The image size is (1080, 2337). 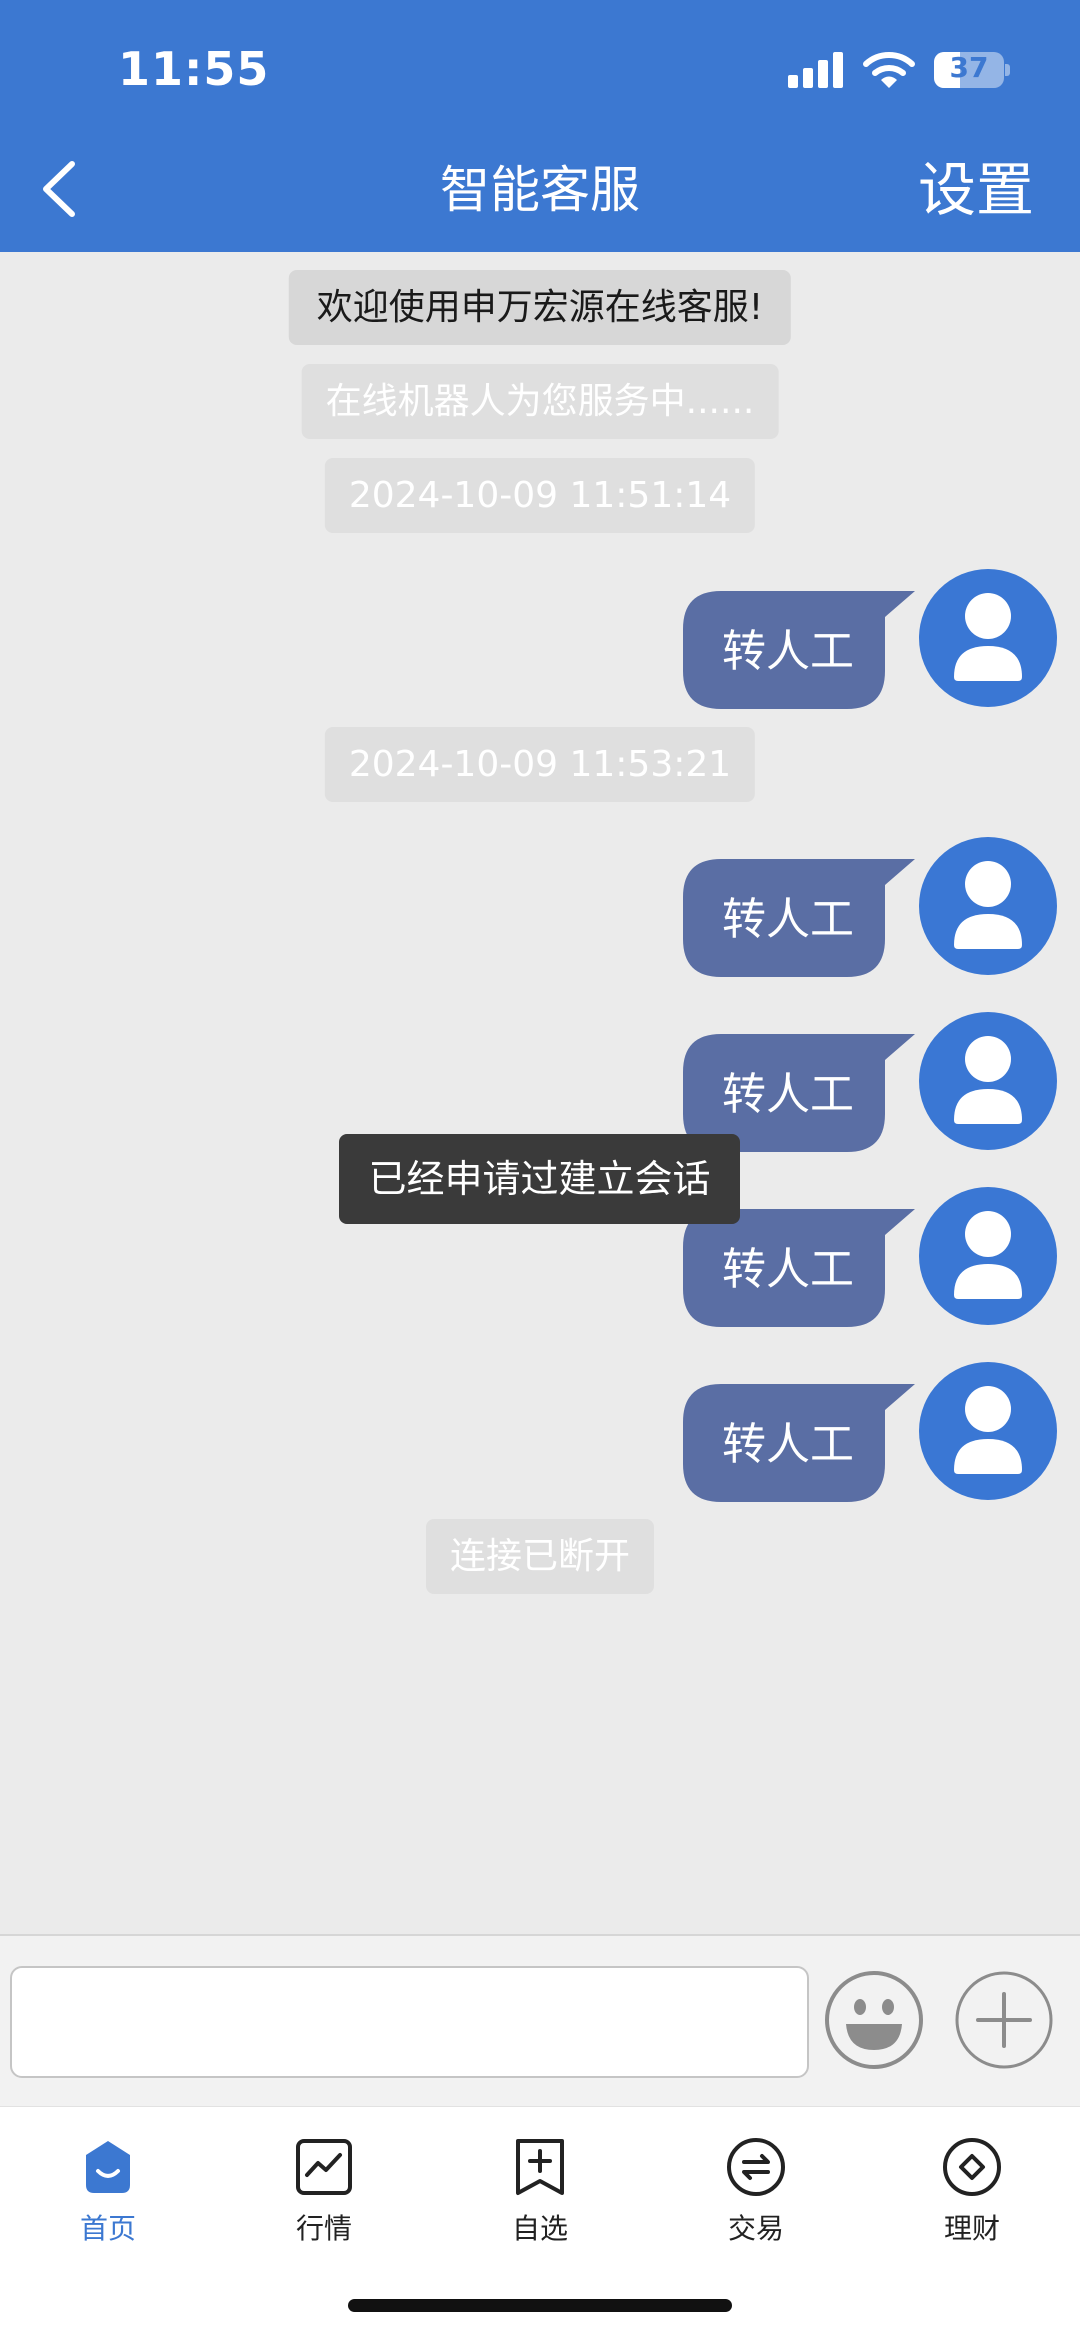 What do you see at coordinates (756, 2167) in the screenshot?
I see `trade-exchange-icon` at bounding box center [756, 2167].